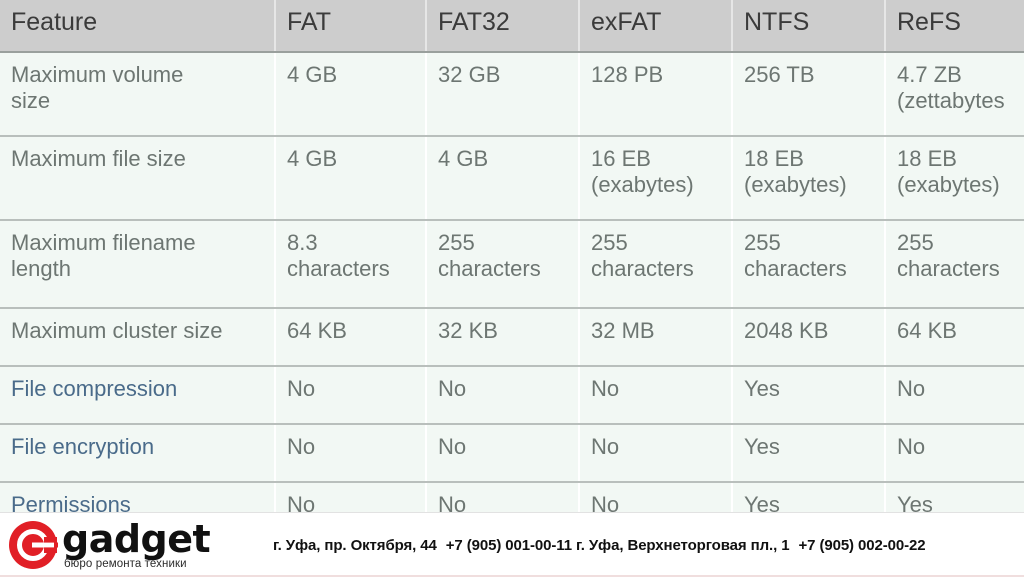 This screenshot has height=577, width=1024. I want to click on feature-text-line1: Maximum cluster size, so click(117, 330).